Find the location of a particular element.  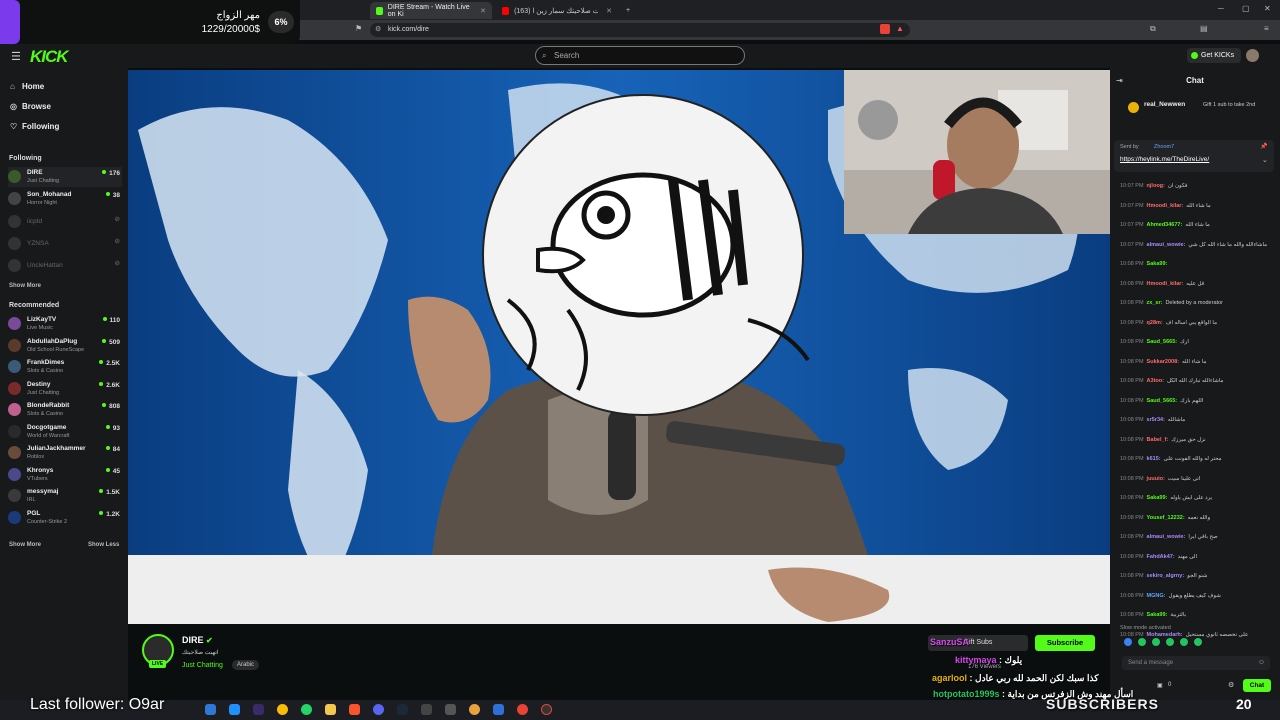

message-username: Saka99: is located at coordinates (1157, 264).